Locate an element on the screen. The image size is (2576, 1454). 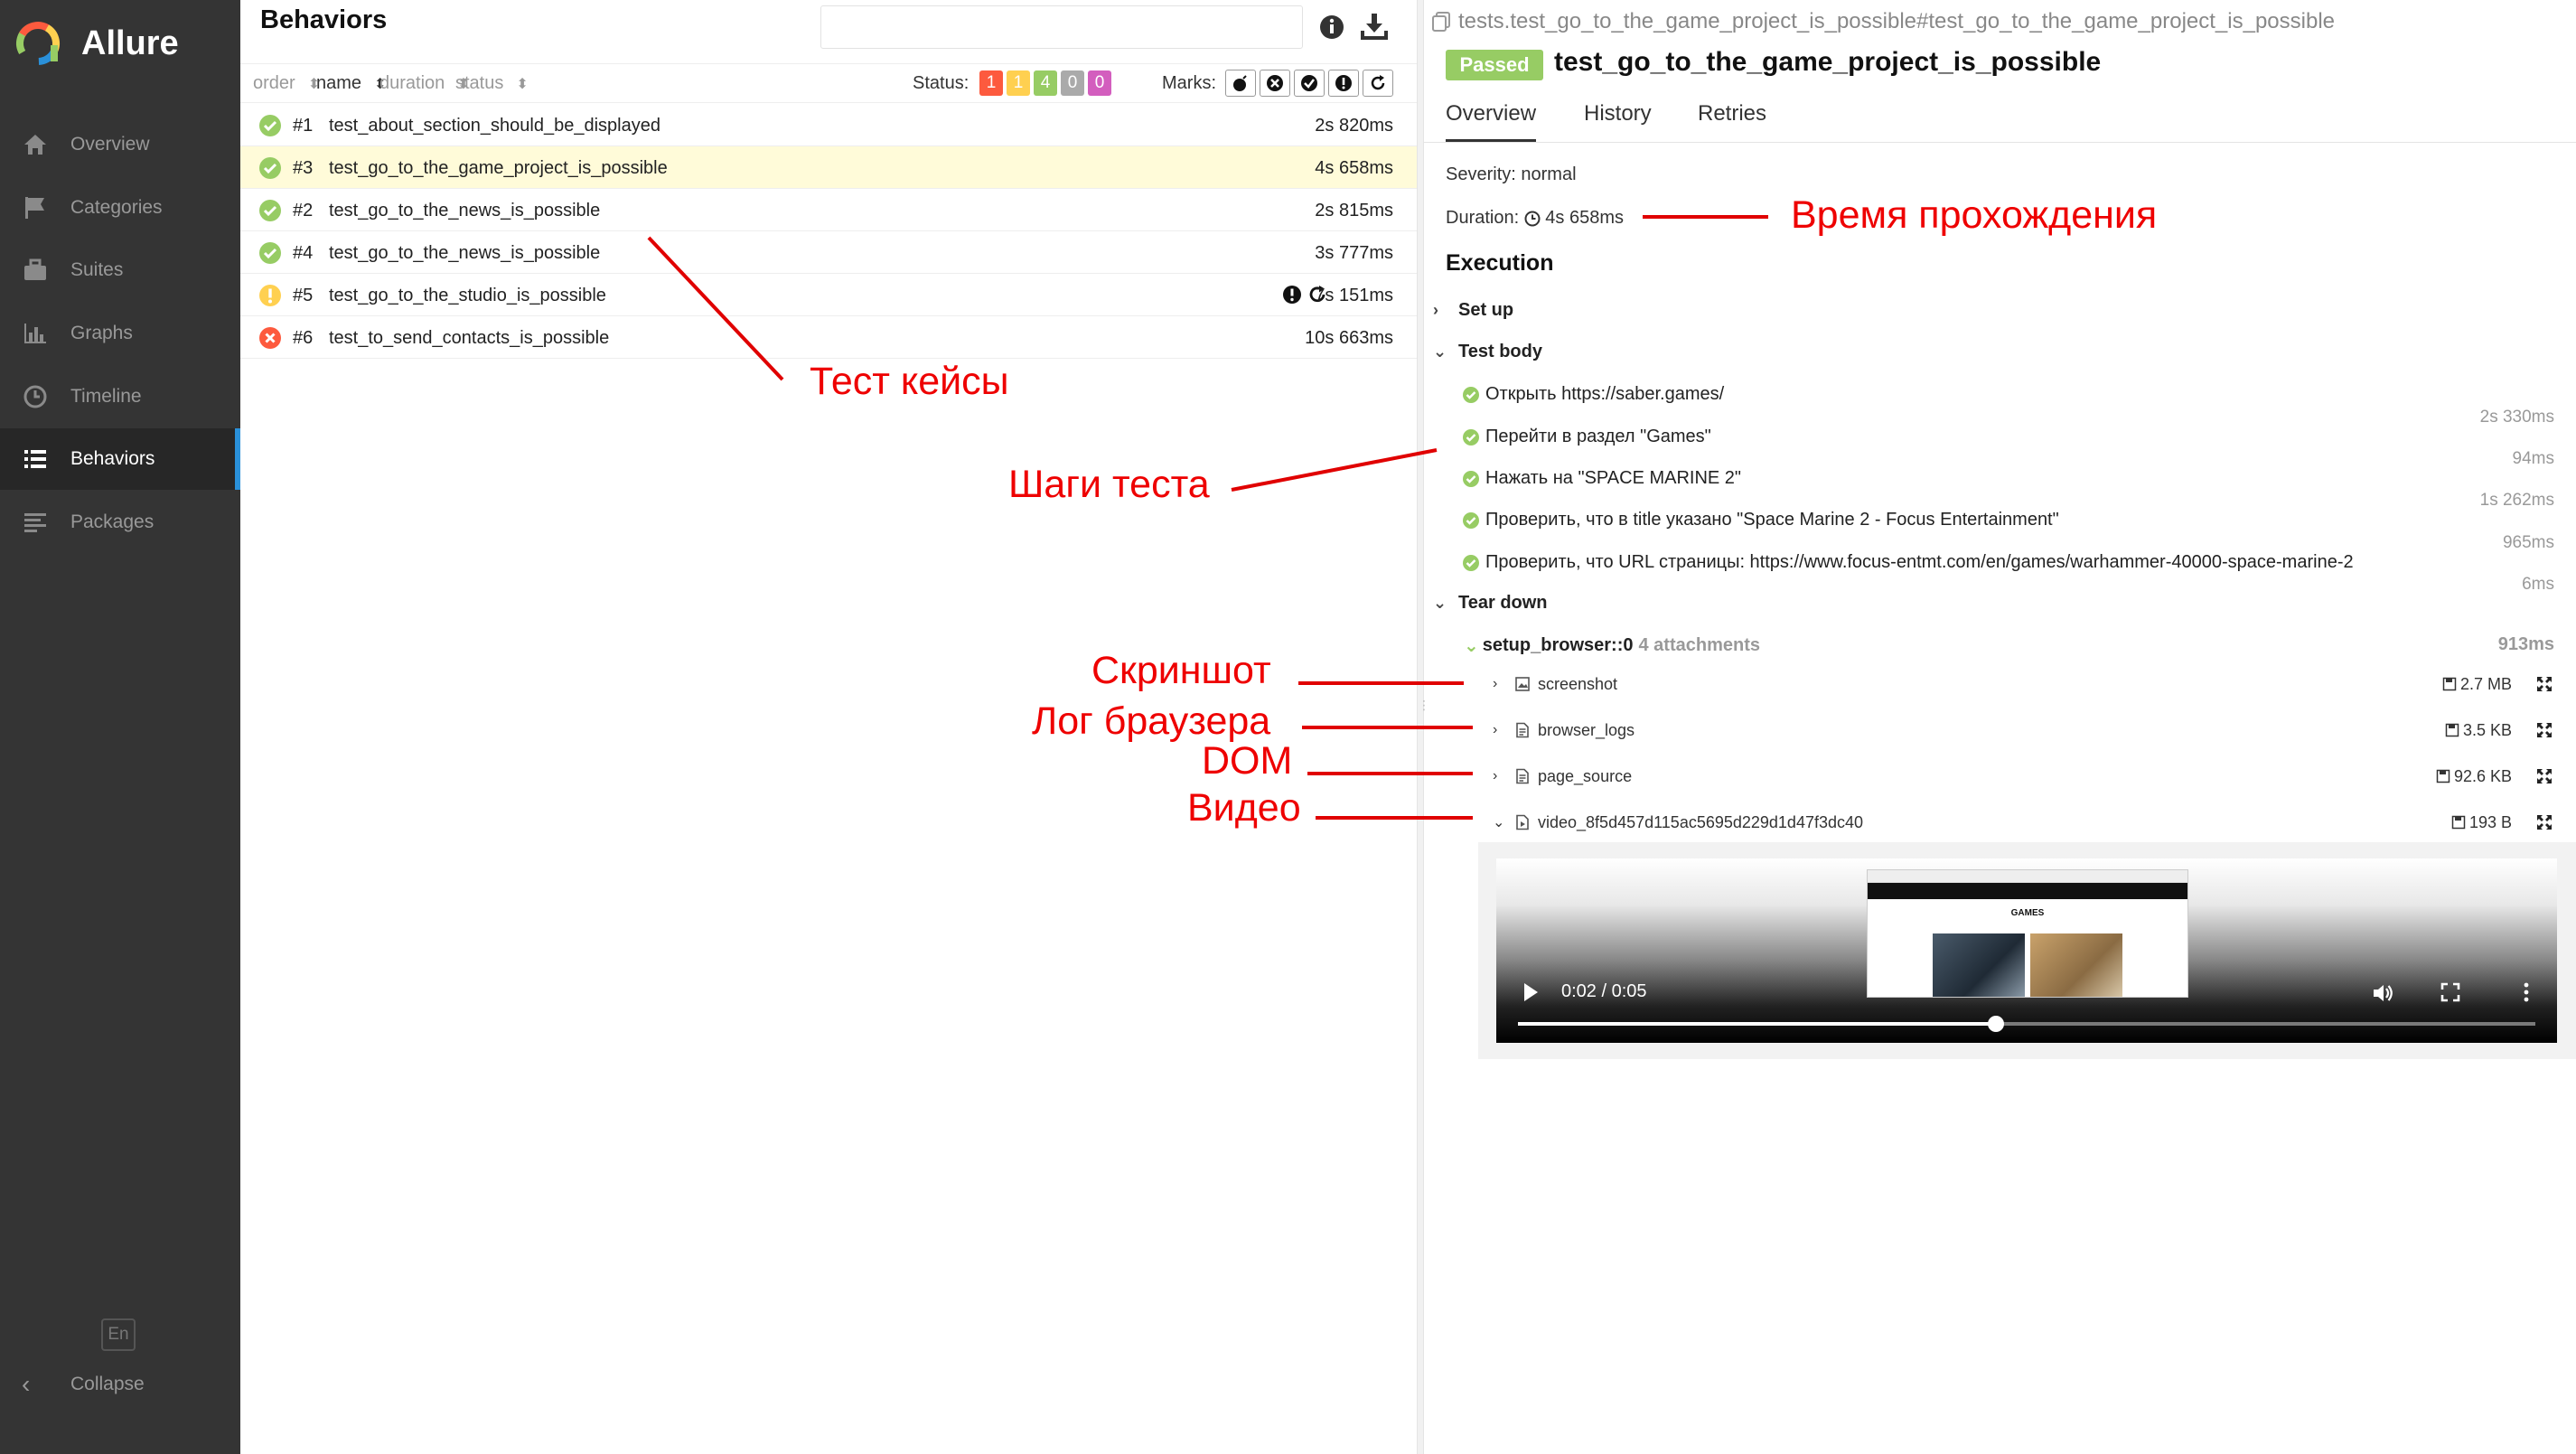
sidebar-item-categories: Categories is located at coordinates (120, 208).